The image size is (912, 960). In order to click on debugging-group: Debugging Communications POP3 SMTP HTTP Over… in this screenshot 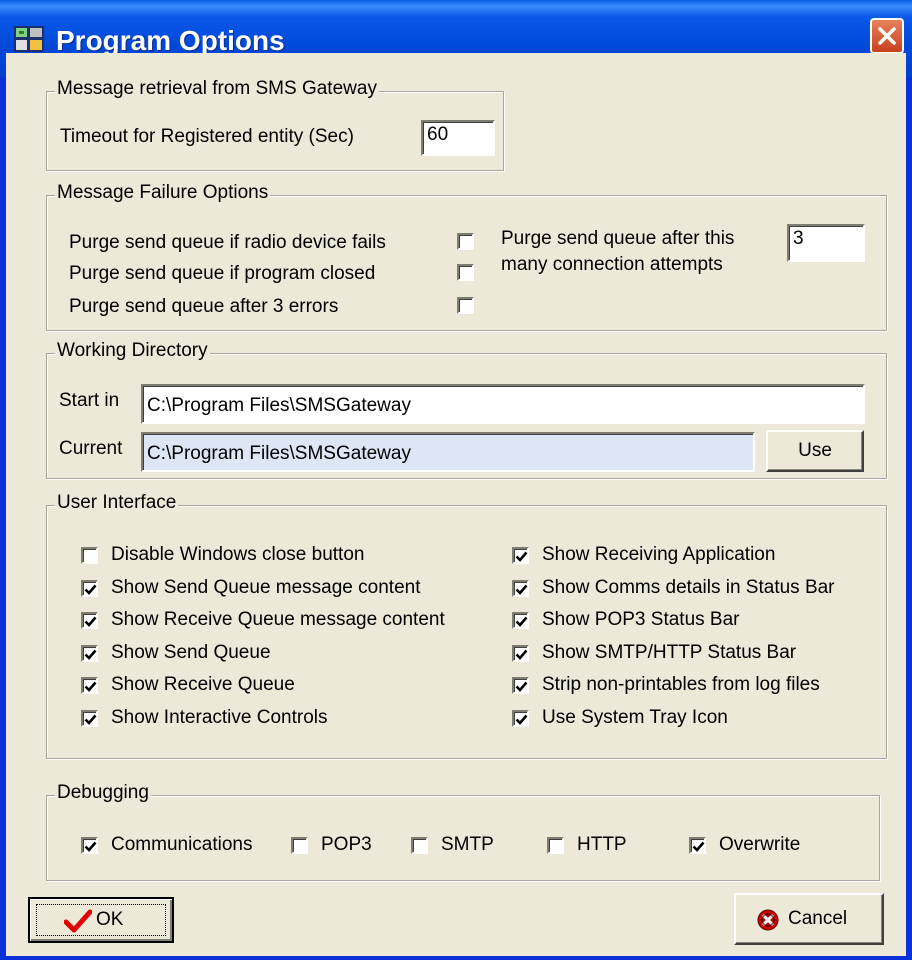, I will do `click(463, 831)`.